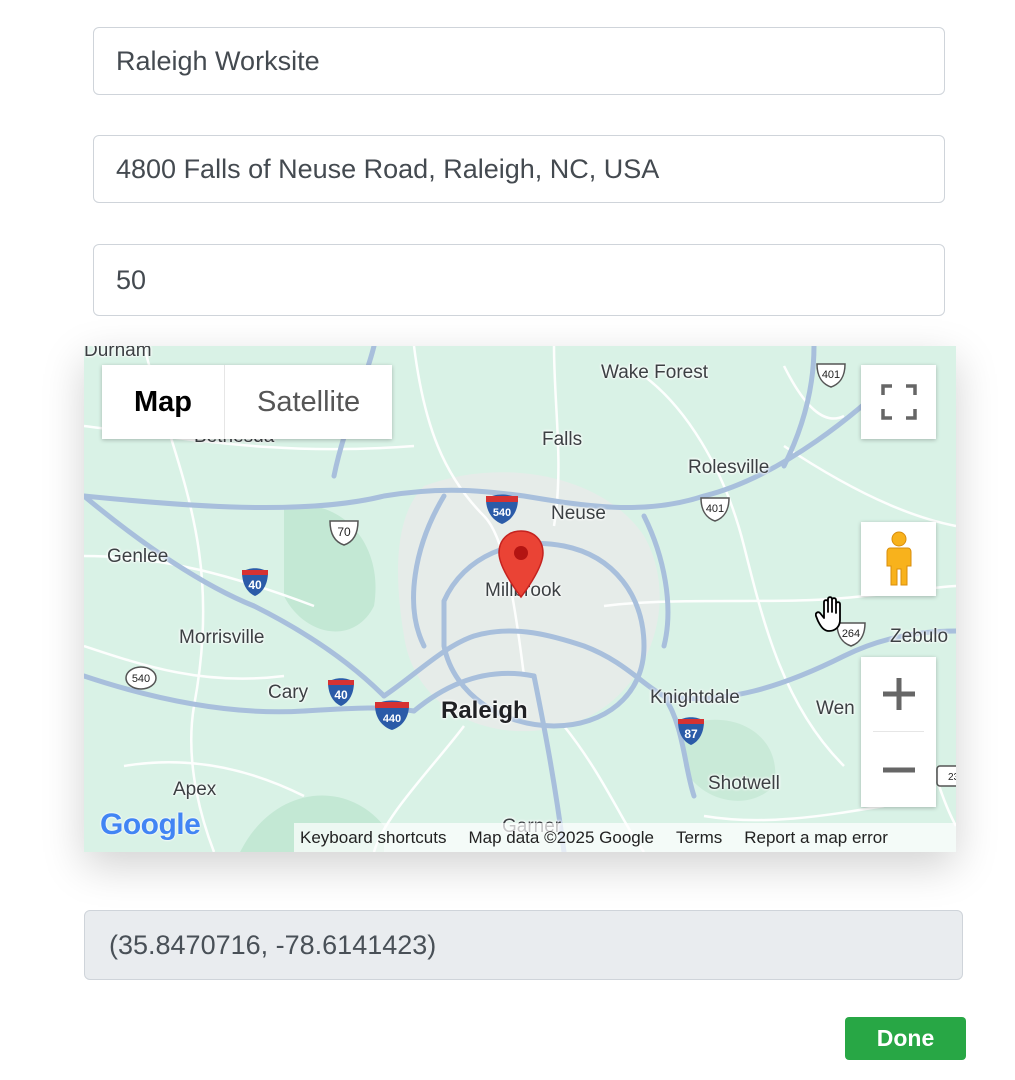  I want to click on map-label-zebulon: Zebulo, so click(919, 636).